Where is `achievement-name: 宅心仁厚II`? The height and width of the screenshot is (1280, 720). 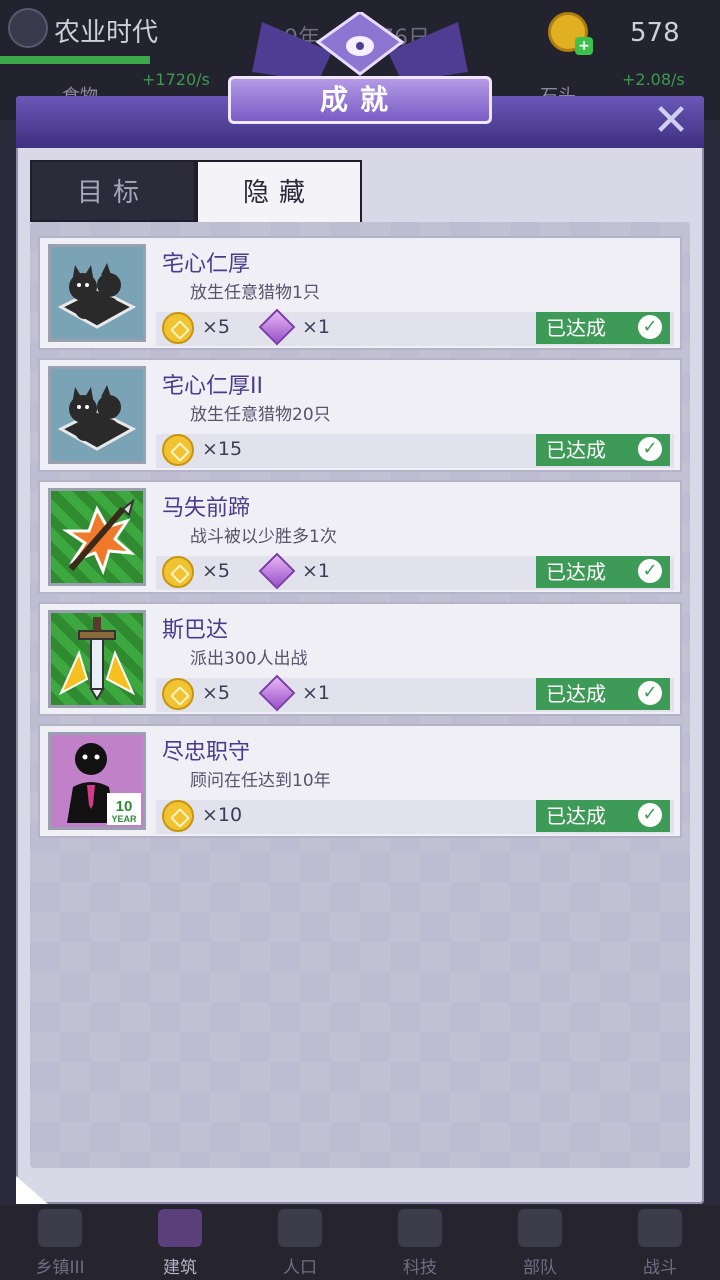 achievement-name: 宅心仁厚II is located at coordinates (212, 386).